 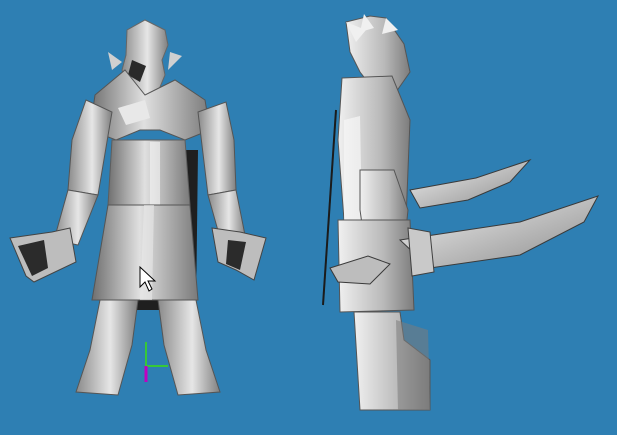 What do you see at coordinates (353, 168) in the screenshot?
I see `side-torso-highlight` at bounding box center [353, 168].